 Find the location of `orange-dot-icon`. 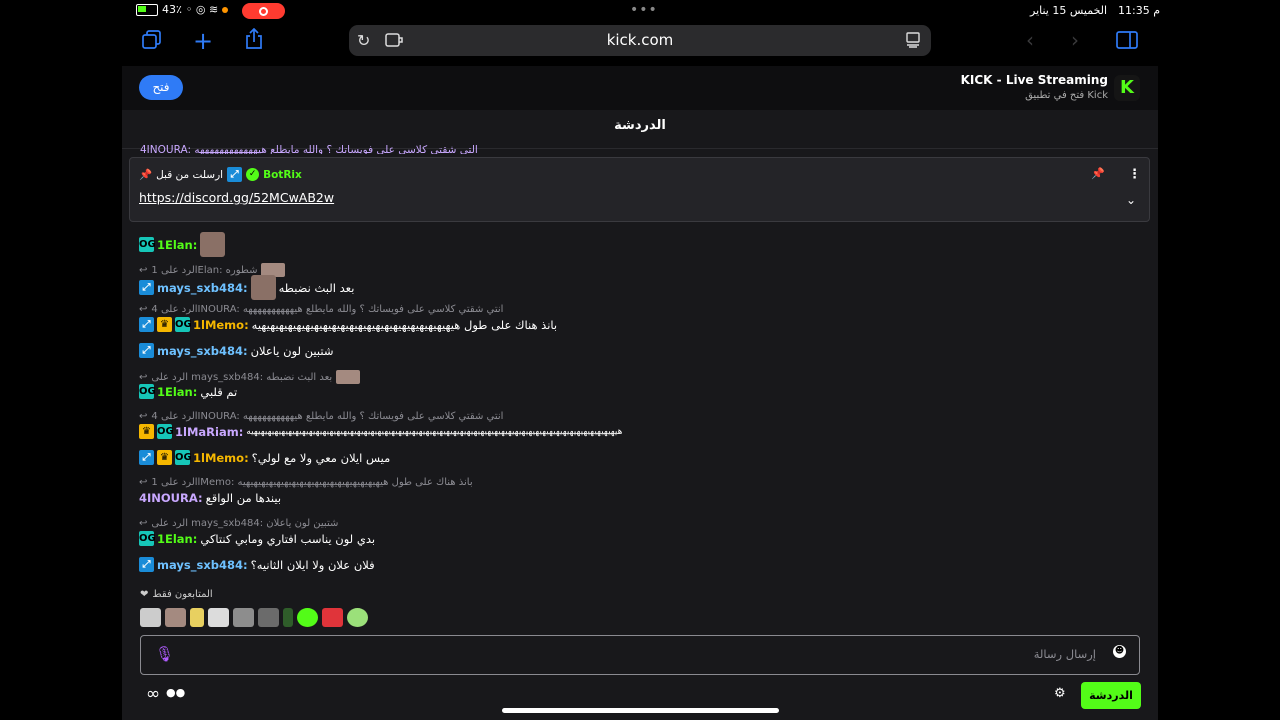

orange-dot-icon is located at coordinates (225, 9).